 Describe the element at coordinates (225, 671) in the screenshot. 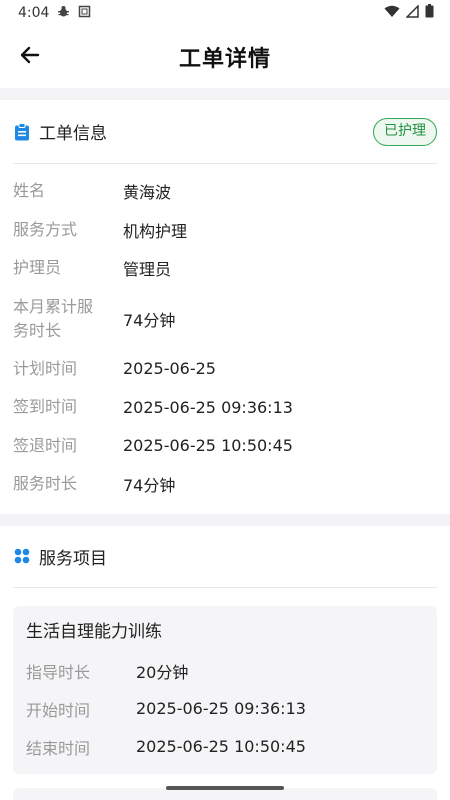

I see `item-row-guide-duration: 指导时长 20分钟` at that location.